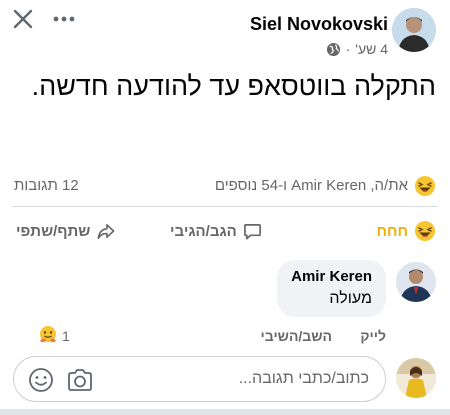 This screenshot has width=450, height=415. I want to click on post-author-name: Siel Novokovski, so click(319, 24).